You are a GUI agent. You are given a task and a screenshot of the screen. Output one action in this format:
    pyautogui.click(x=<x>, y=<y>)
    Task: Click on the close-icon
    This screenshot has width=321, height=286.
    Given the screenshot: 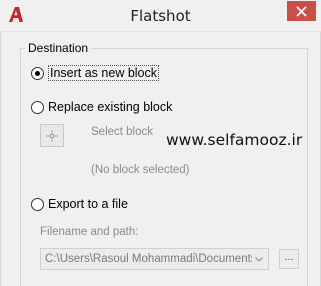 What is the action you would take?
    pyautogui.click(x=301, y=11)
    